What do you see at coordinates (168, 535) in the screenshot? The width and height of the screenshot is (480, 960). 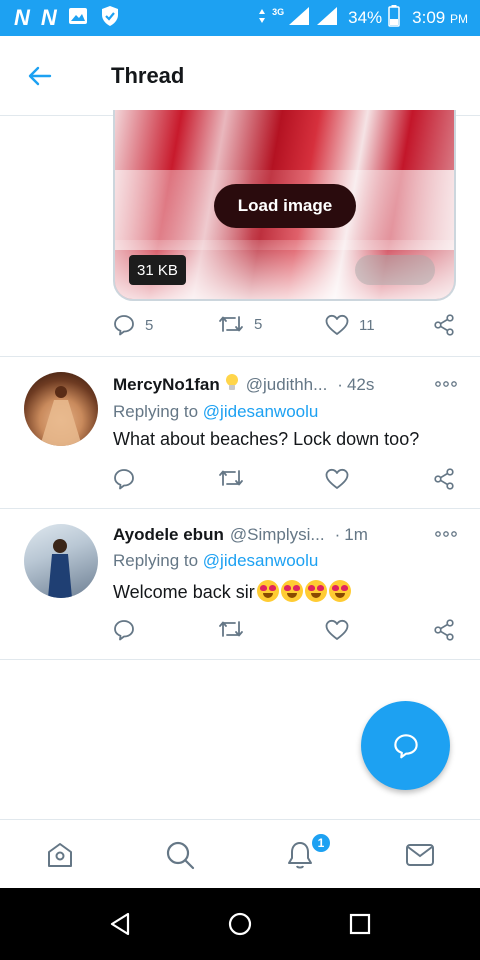 I see `author-name: Ayodele ebun` at bounding box center [168, 535].